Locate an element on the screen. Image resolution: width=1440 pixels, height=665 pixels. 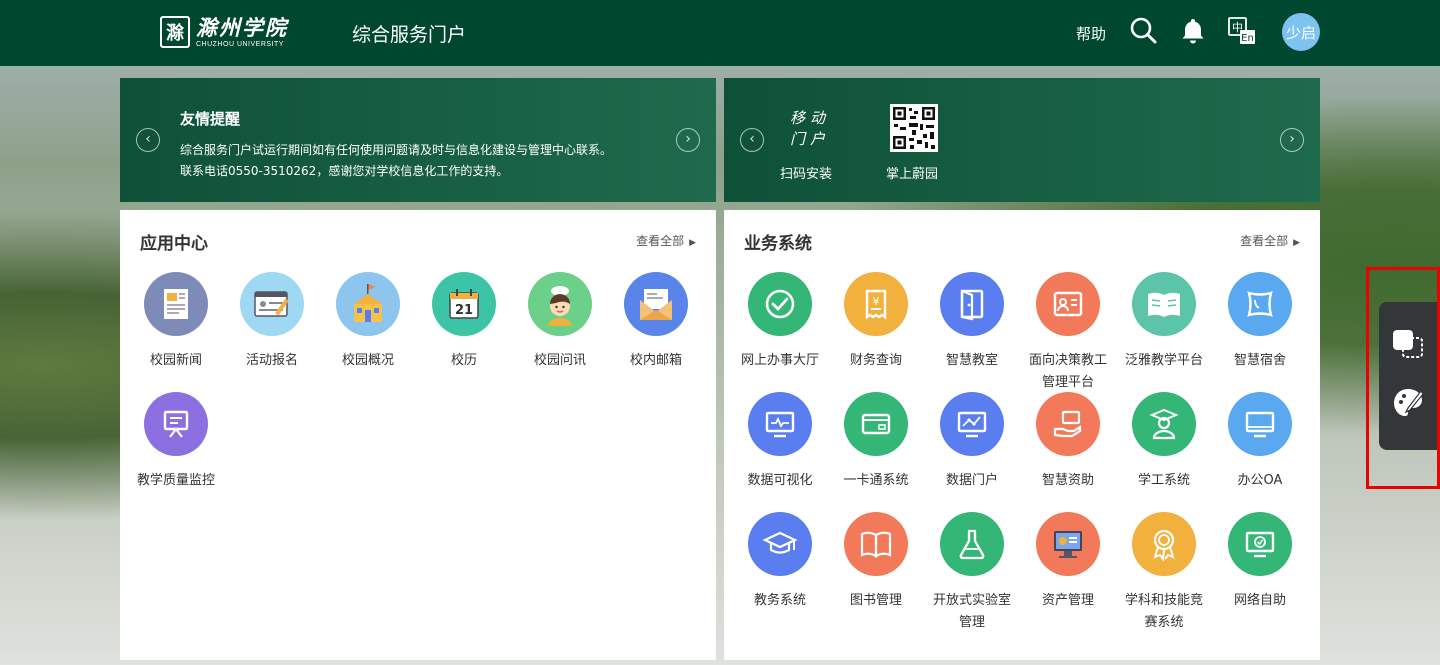
mail-envelope-icon is located at coordinates (656, 304).